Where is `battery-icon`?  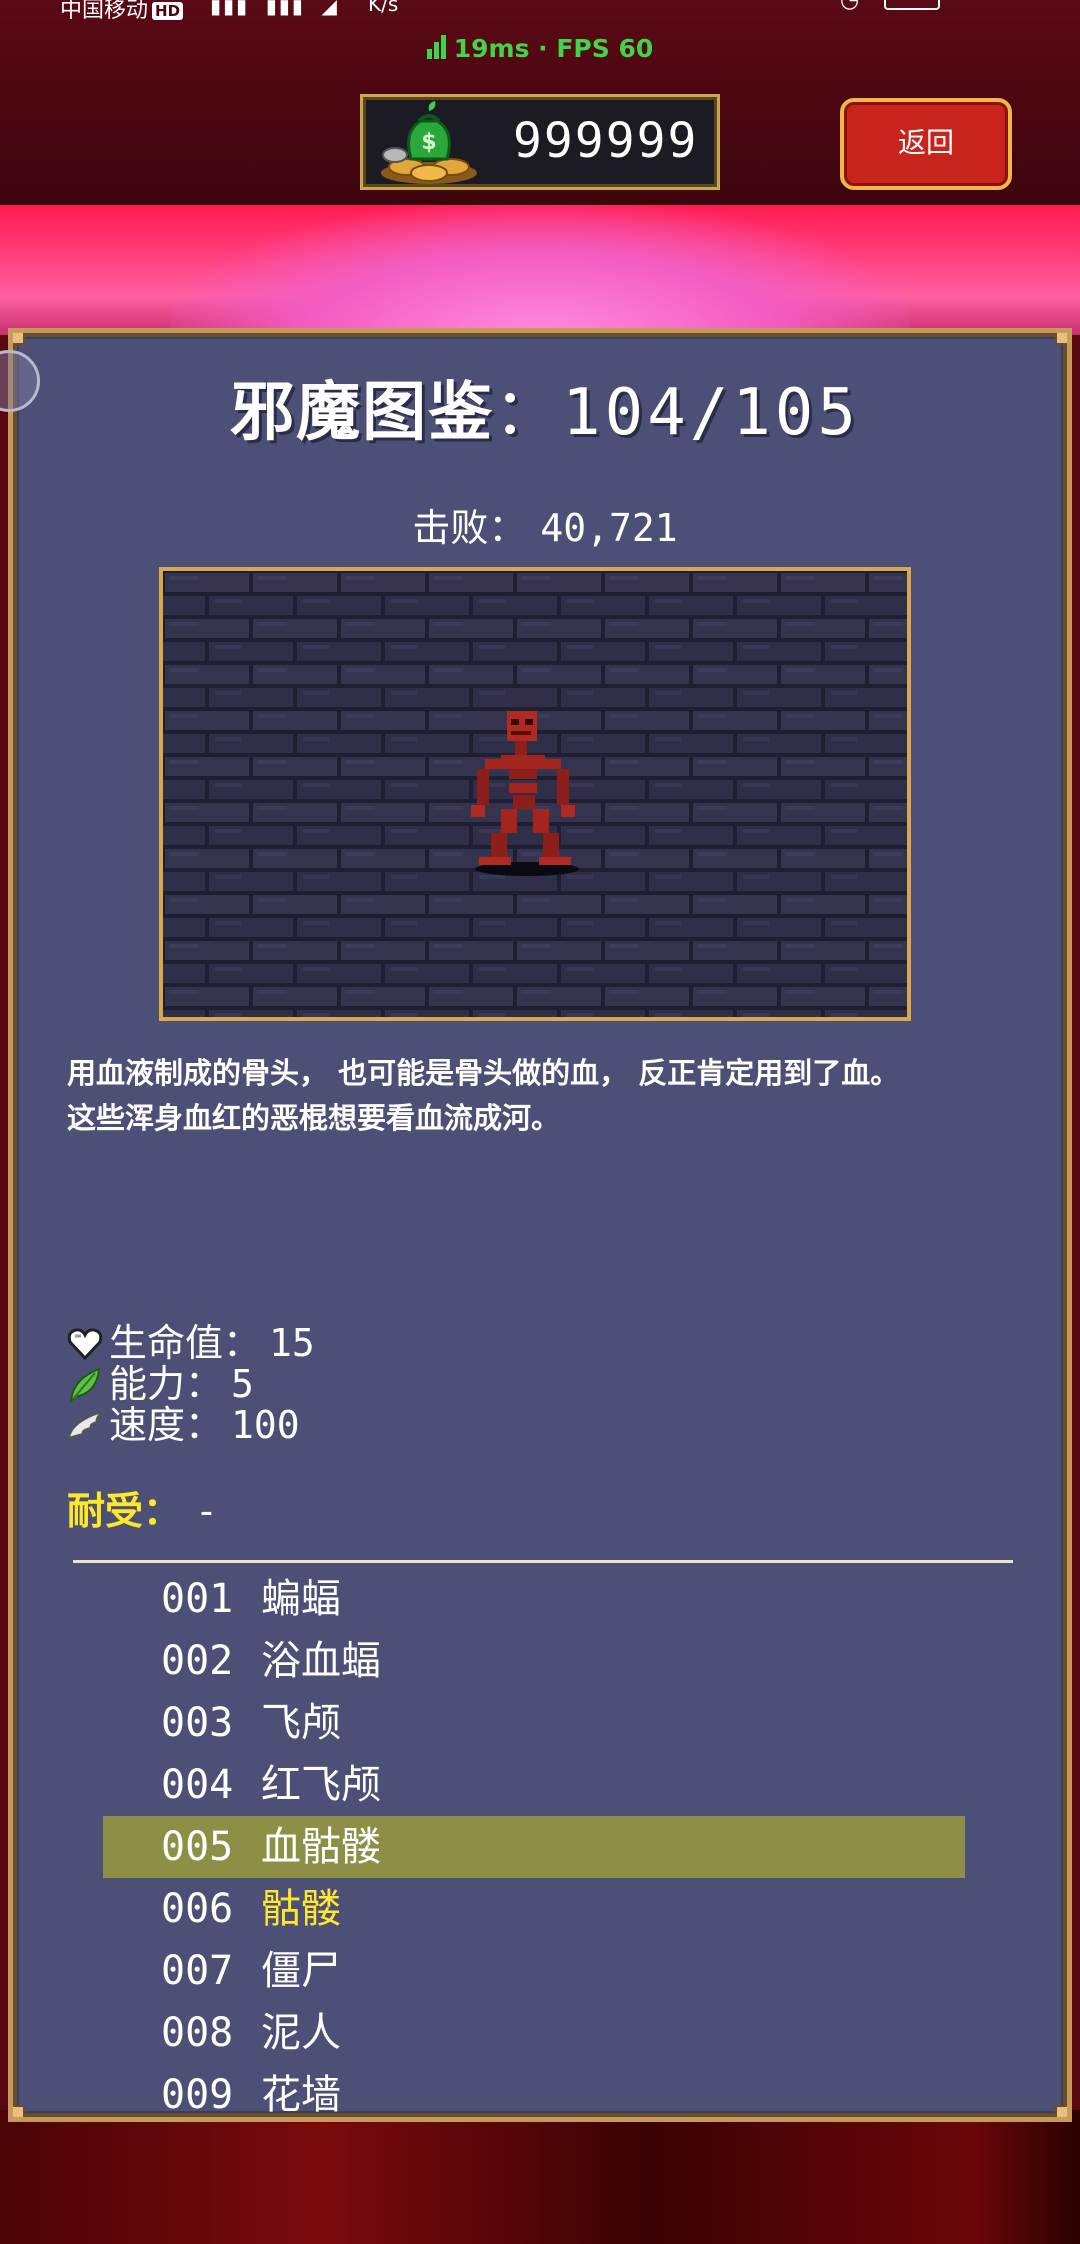
battery-icon is located at coordinates (912, 5).